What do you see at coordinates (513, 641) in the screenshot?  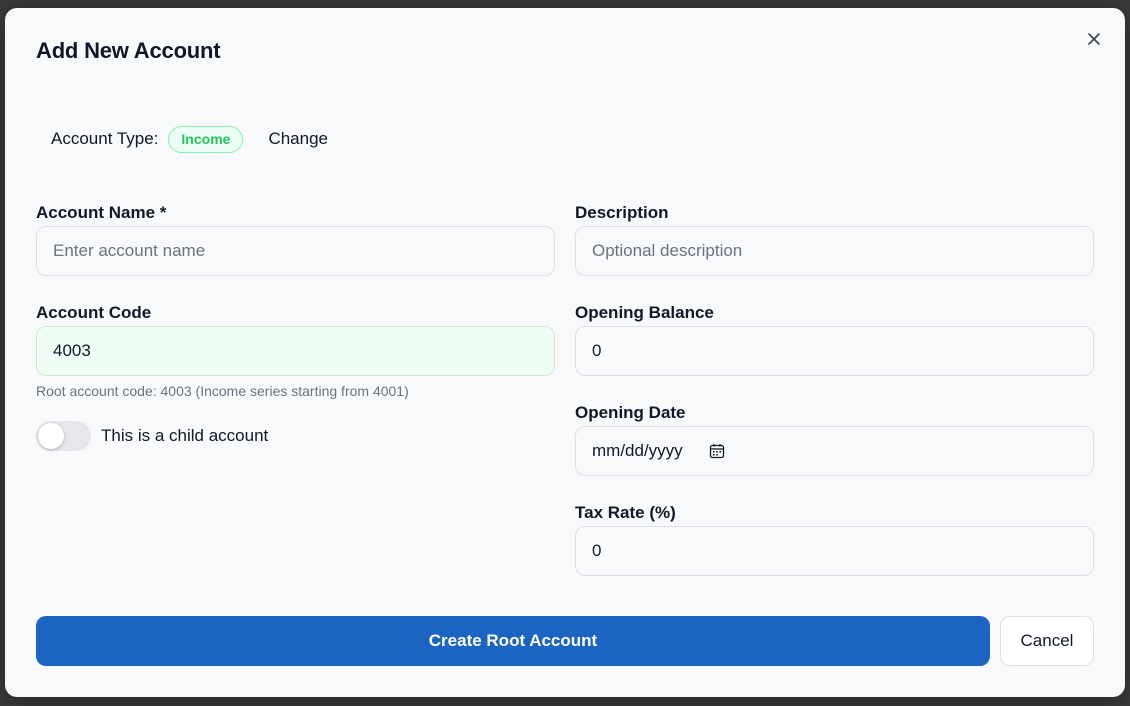 I see `create-root-account-button: Create Root Account` at bounding box center [513, 641].